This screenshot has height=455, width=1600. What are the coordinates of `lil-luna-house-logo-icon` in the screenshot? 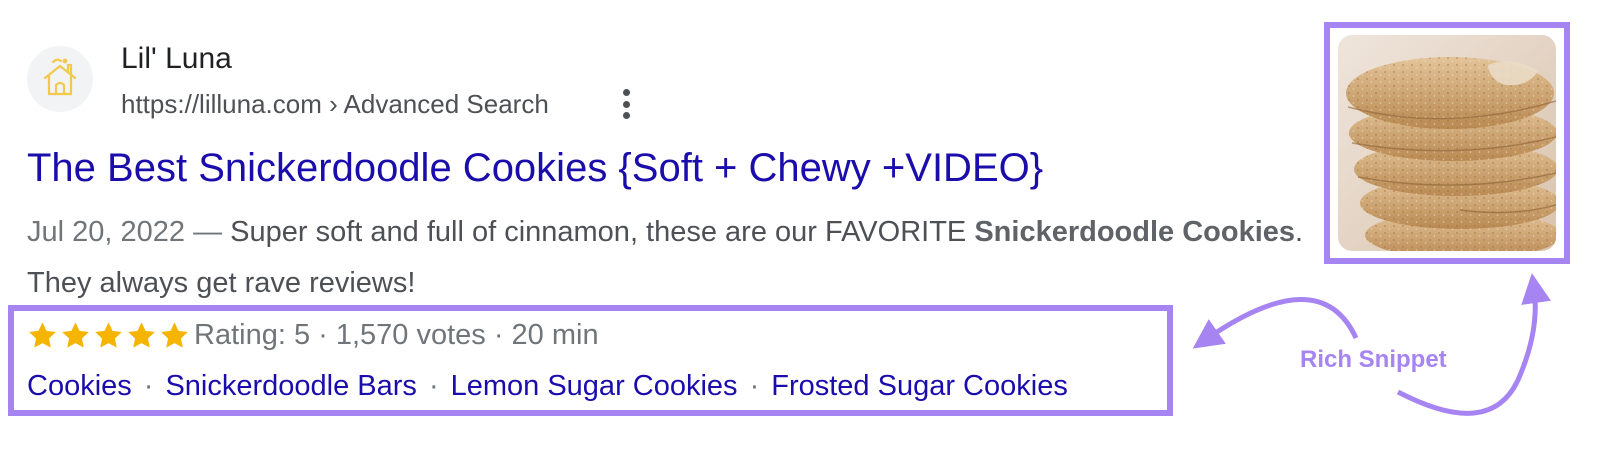 It's located at (60, 77).